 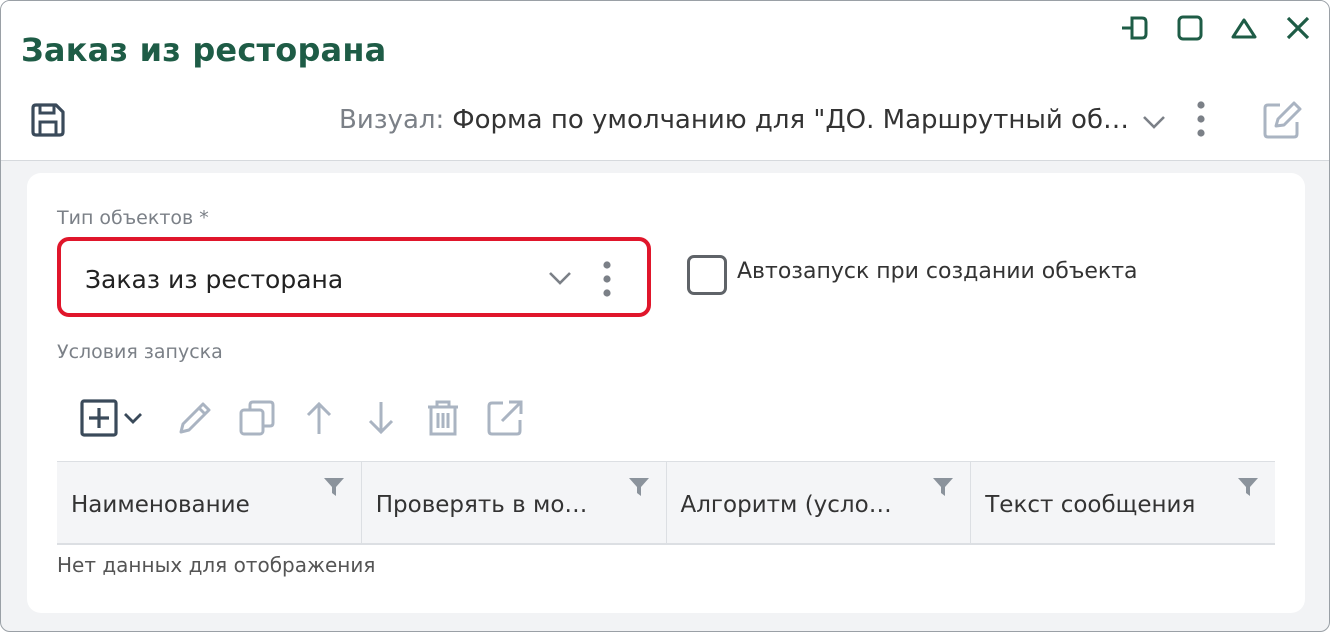 I want to click on edit-row-button, so click(x=195, y=418).